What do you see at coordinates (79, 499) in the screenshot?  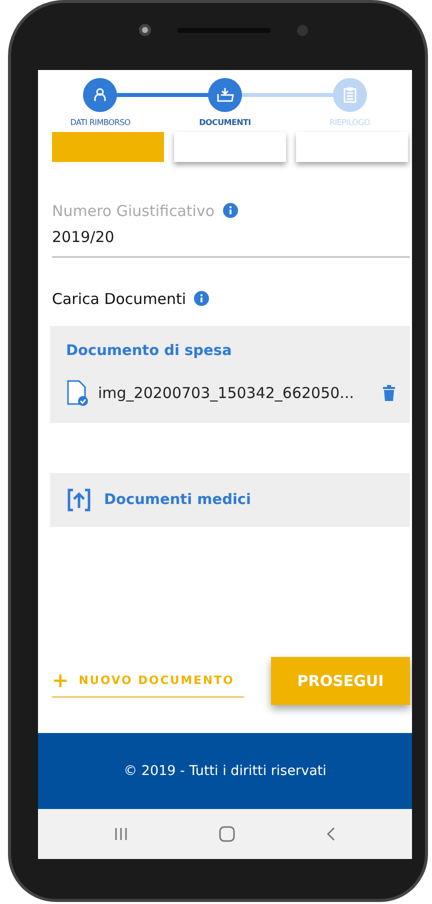 I see `upload-icon` at bounding box center [79, 499].